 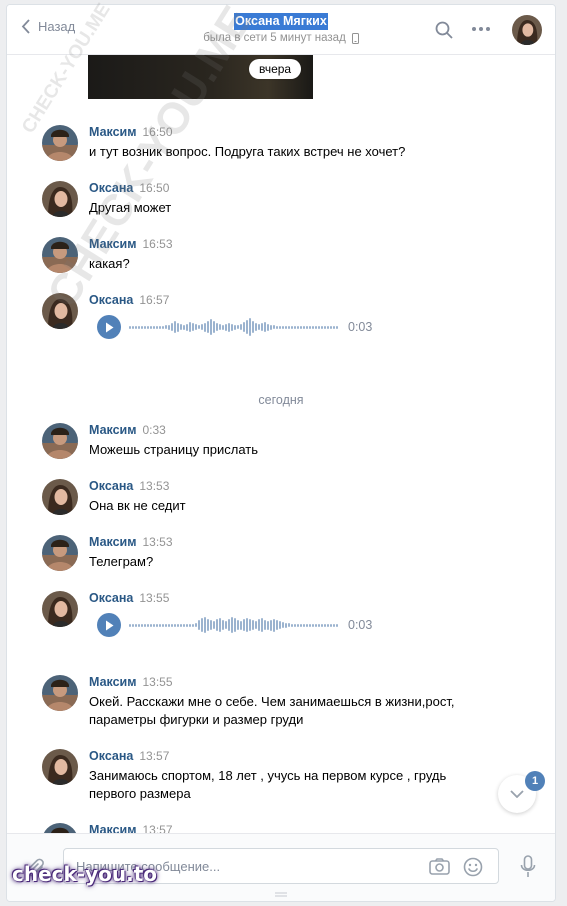 I want to click on message-text: Телеграм?, so click(x=121, y=561).